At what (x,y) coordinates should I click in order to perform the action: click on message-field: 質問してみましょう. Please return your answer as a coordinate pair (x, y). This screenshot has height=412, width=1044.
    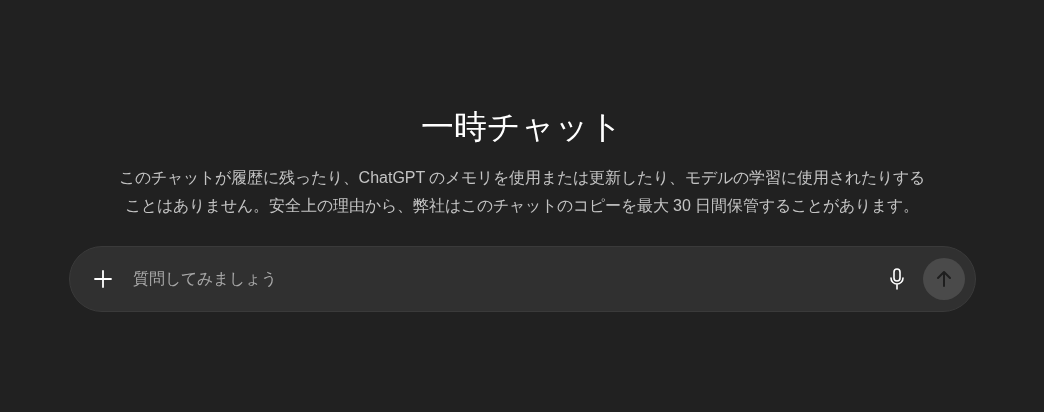
    Looking at the image, I should click on (522, 279).